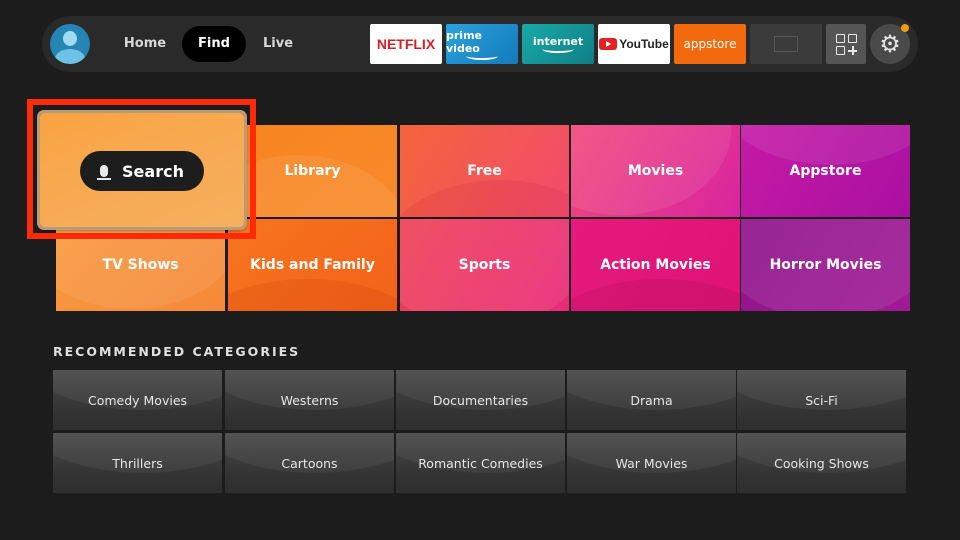 The height and width of the screenshot is (540, 960). I want to click on category-movies: Movies, so click(655, 171).